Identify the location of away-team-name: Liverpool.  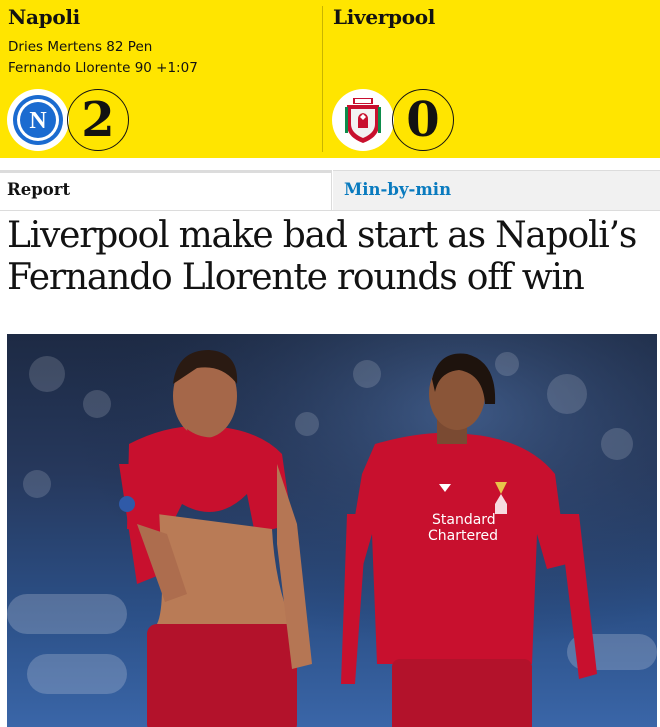
(384, 17).